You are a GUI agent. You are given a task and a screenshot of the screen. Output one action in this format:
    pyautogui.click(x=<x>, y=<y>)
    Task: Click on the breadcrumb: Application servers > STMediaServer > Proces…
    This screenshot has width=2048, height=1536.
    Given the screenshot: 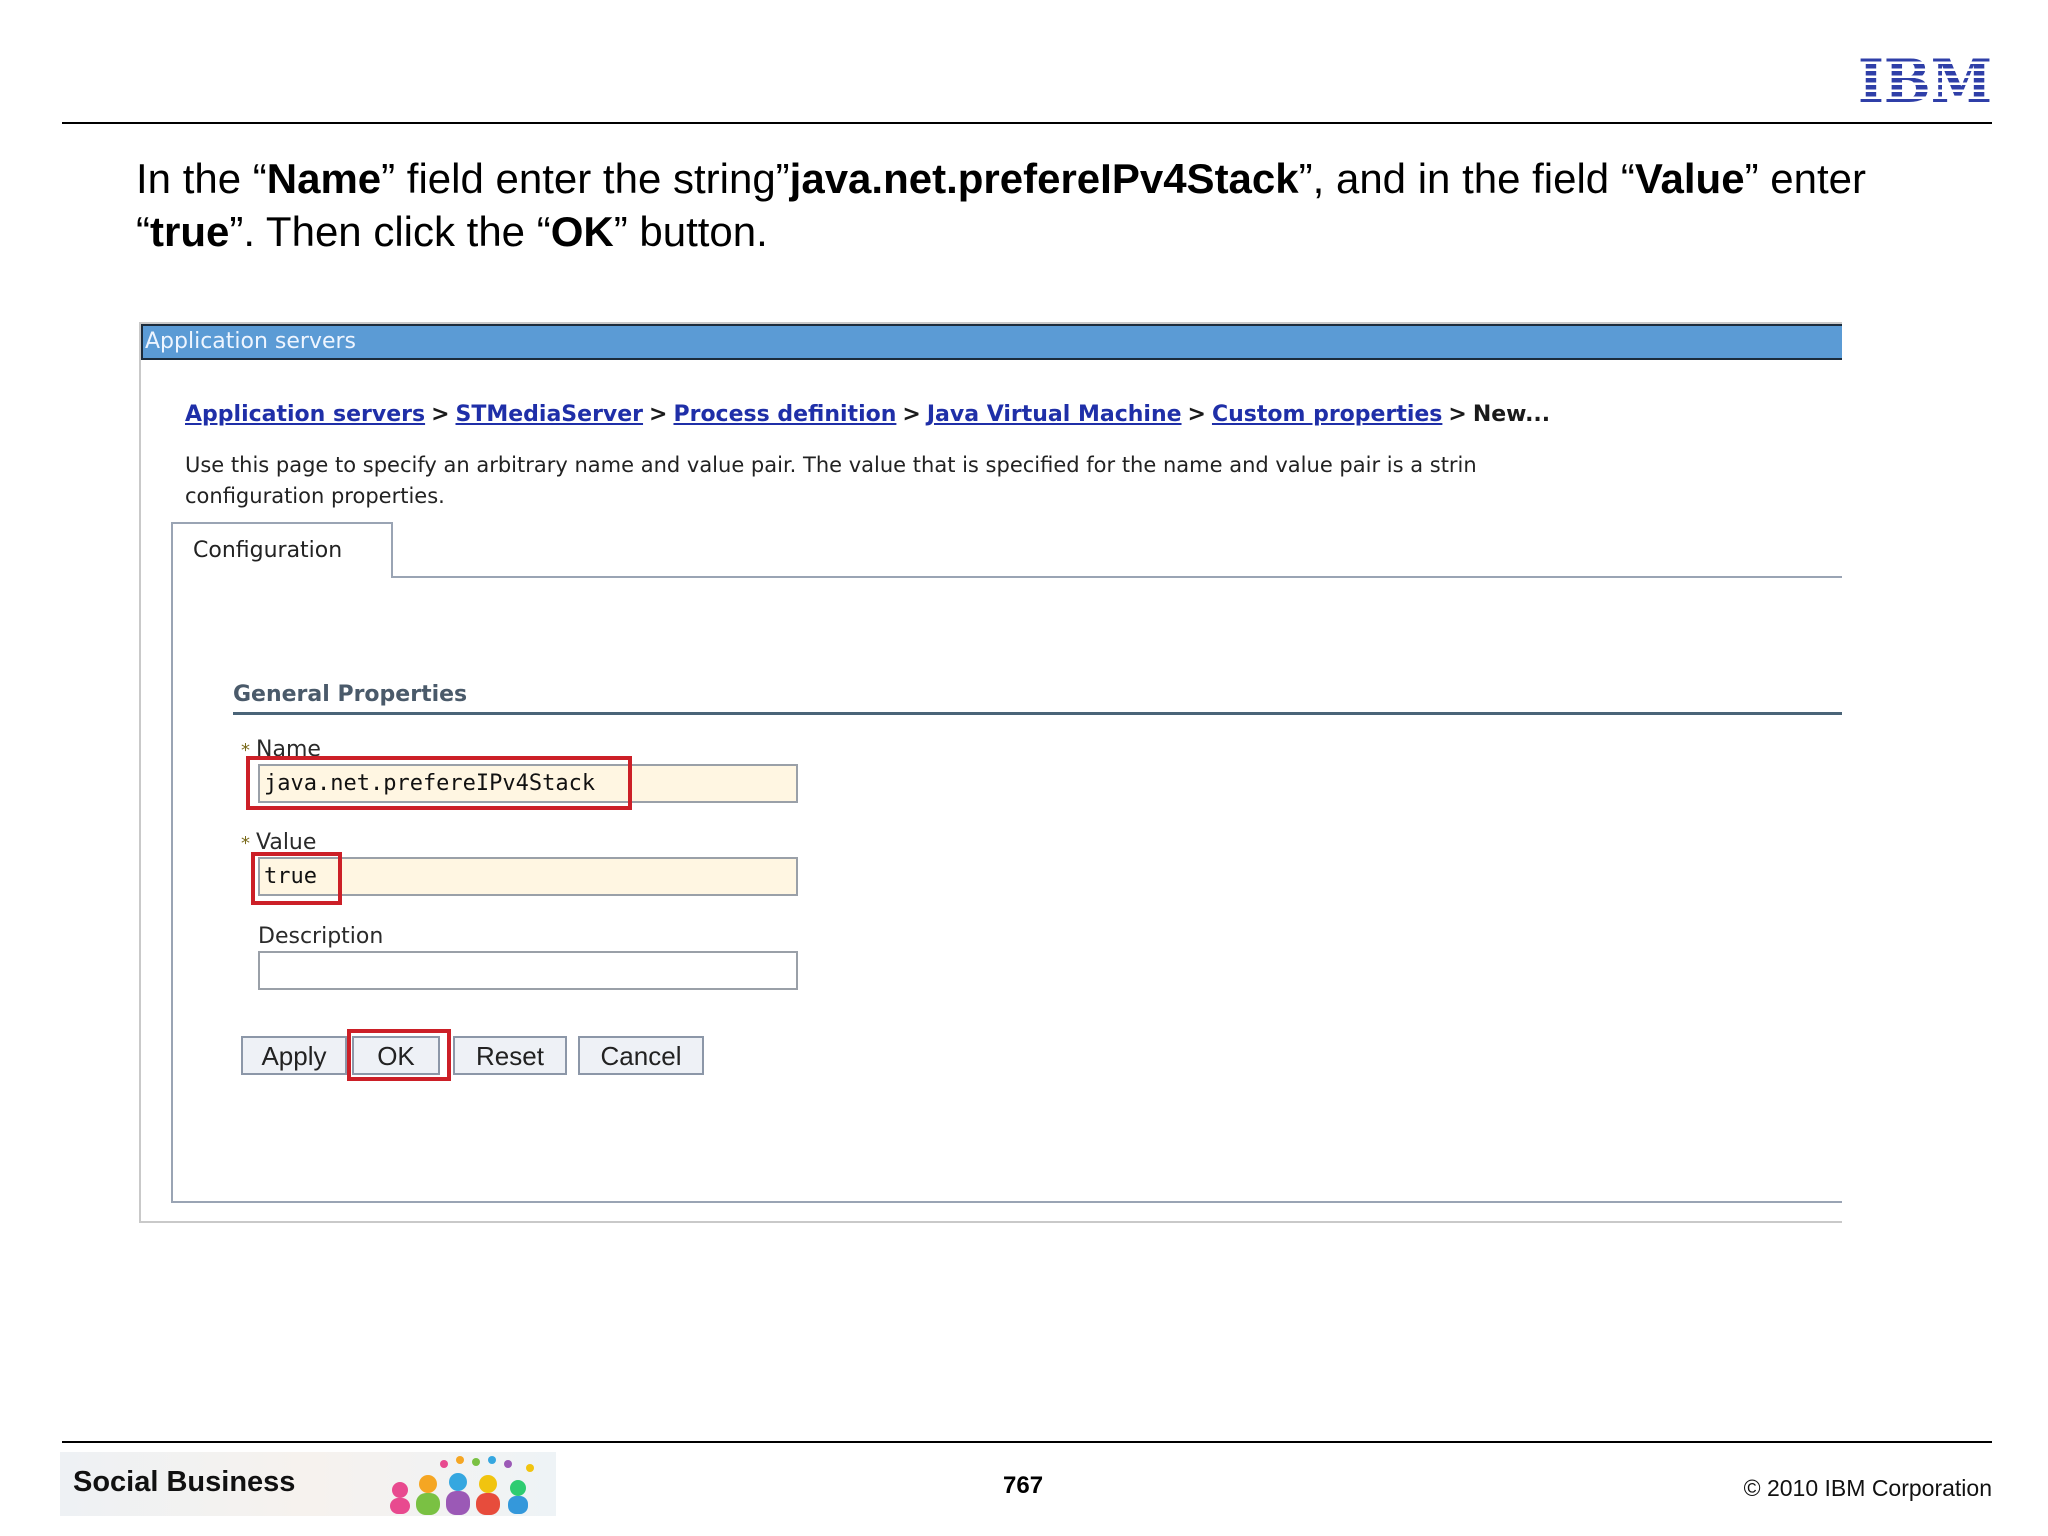 What is the action you would take?
    pyautogui.click(x=867, y=414)
    